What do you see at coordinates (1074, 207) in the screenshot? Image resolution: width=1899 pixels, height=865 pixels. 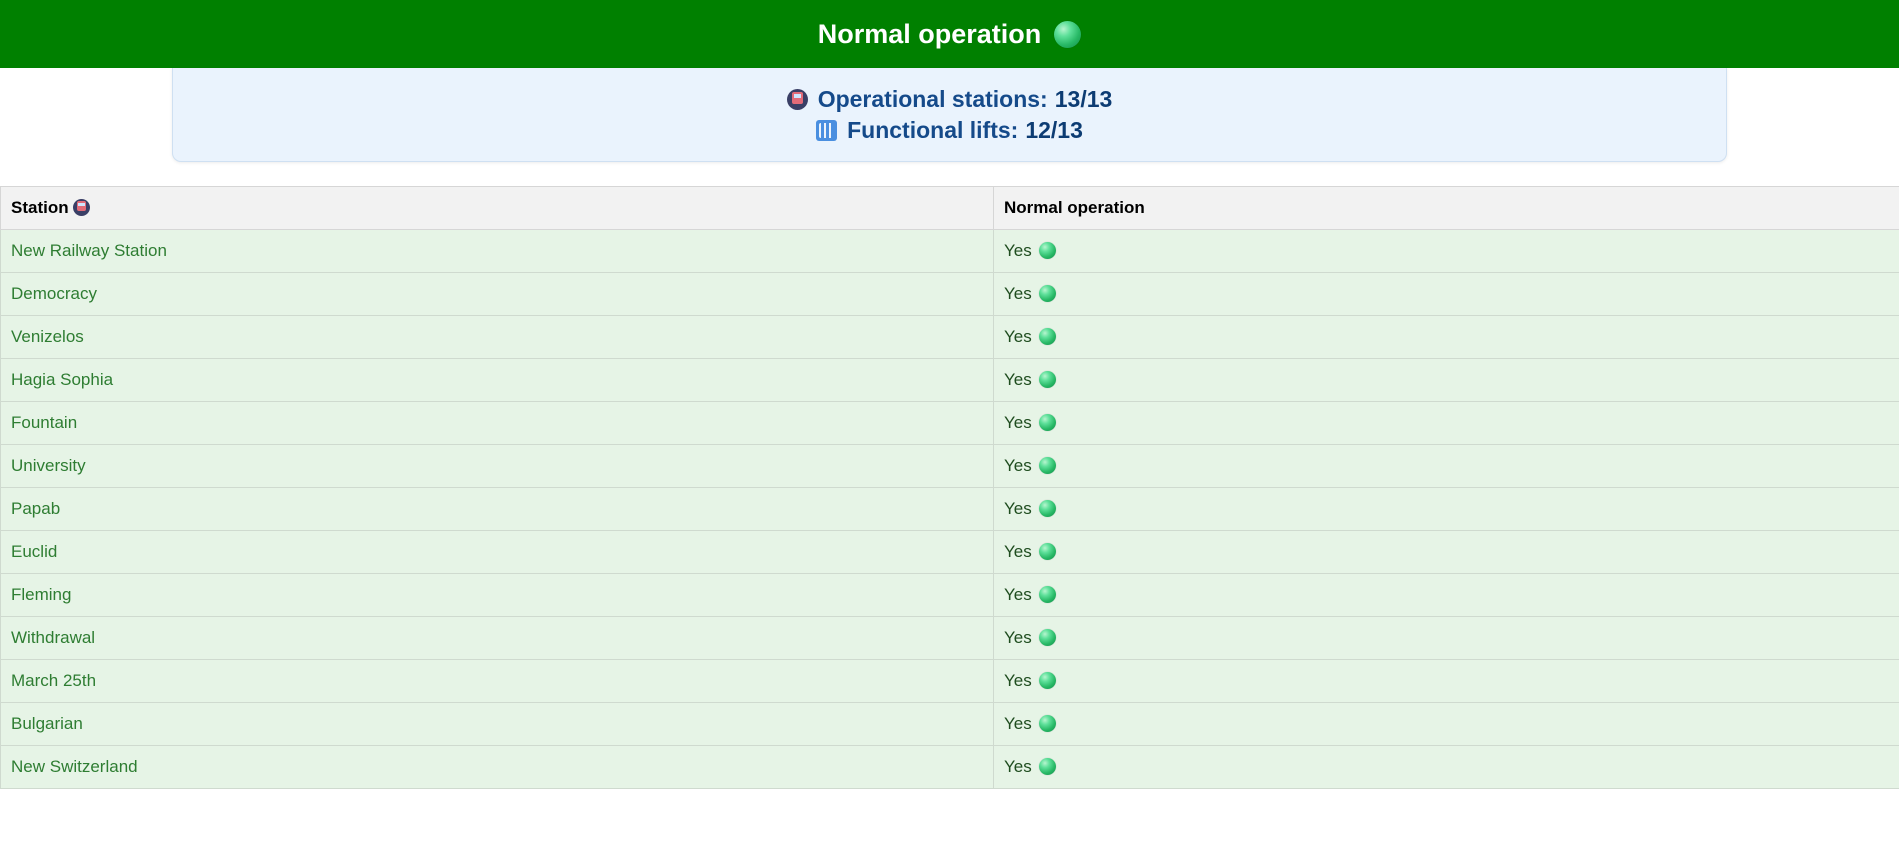 I see `column-header-normal-operation-label: Normal operation` at bounding box center [1074, 207].